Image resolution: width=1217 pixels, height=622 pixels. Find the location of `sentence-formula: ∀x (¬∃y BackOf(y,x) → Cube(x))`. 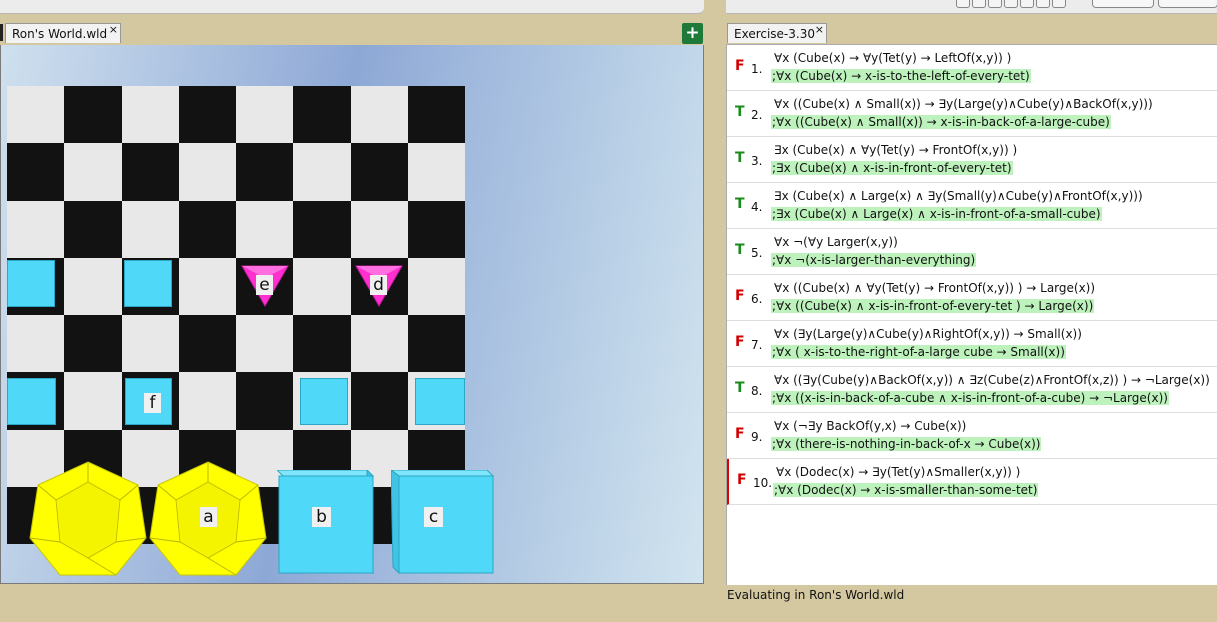

sentence-formula: ∀x (¬∃y BackOf(y,x) → Cube(x)) is located at coordinates (870, 426).